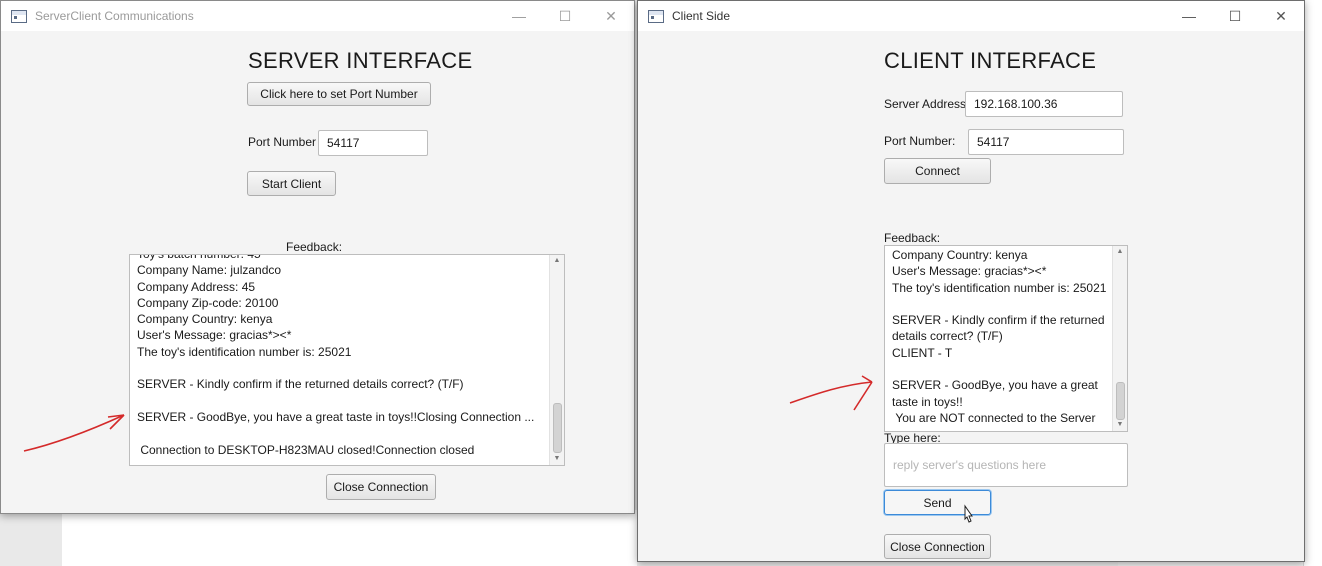 This screenshot has height=566, width=1322. Describe the element at coordinates (927, 104) in the screenshot. I see `server-address-label: Server Address:` at that location.